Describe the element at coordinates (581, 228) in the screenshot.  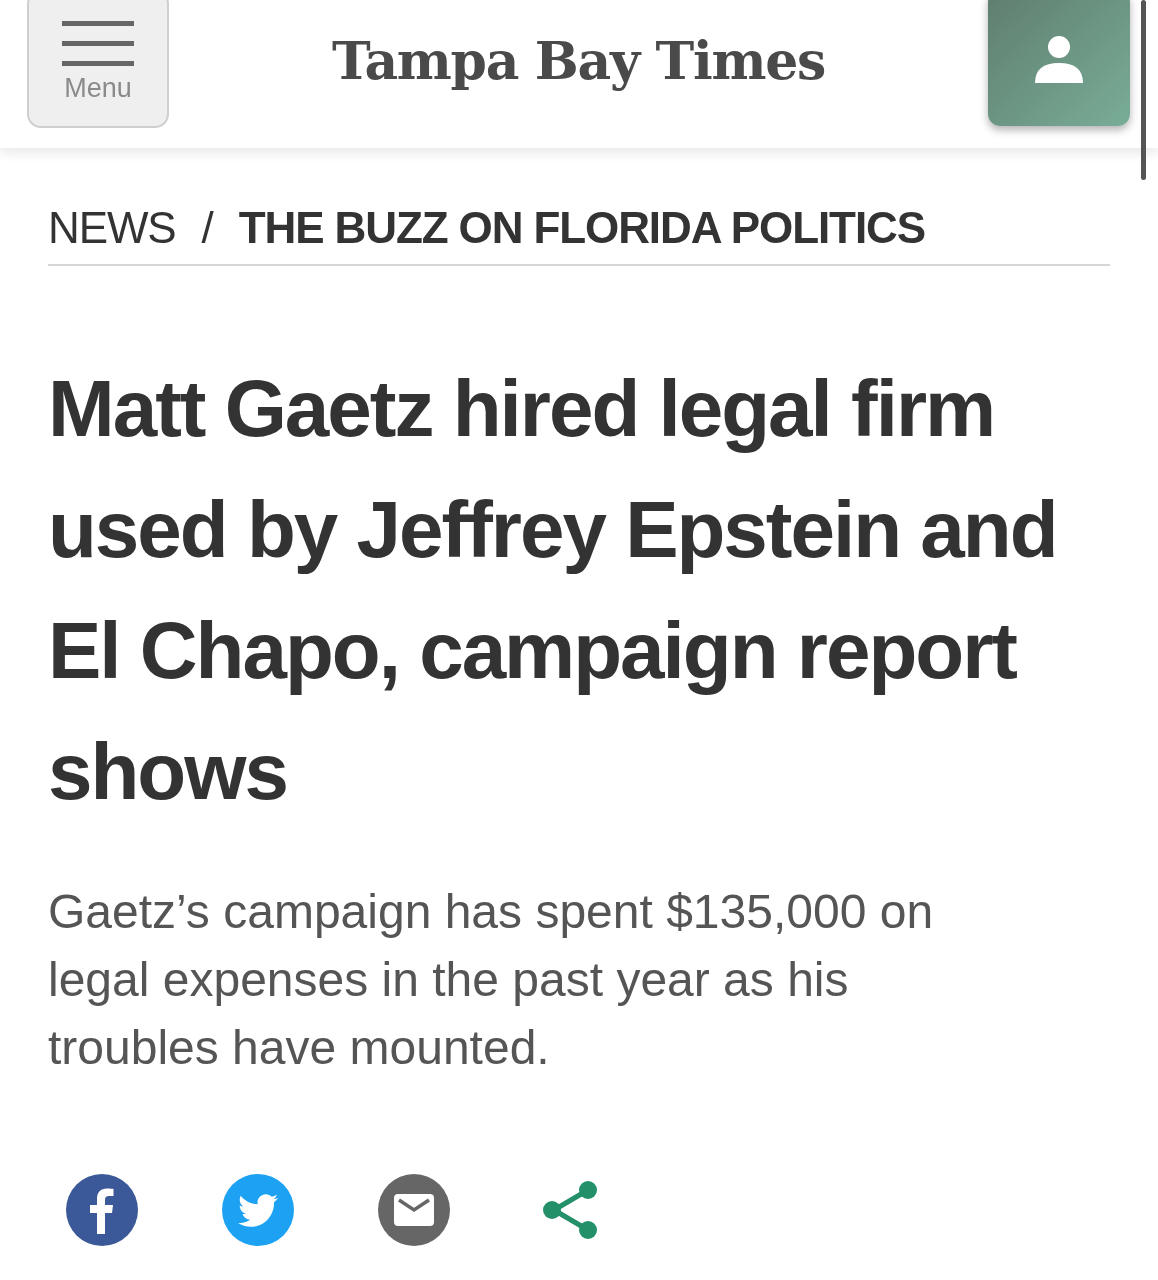
I see `breadcrumb-link: THE BUZZ ON FLORIDA POLITICS` at that location.